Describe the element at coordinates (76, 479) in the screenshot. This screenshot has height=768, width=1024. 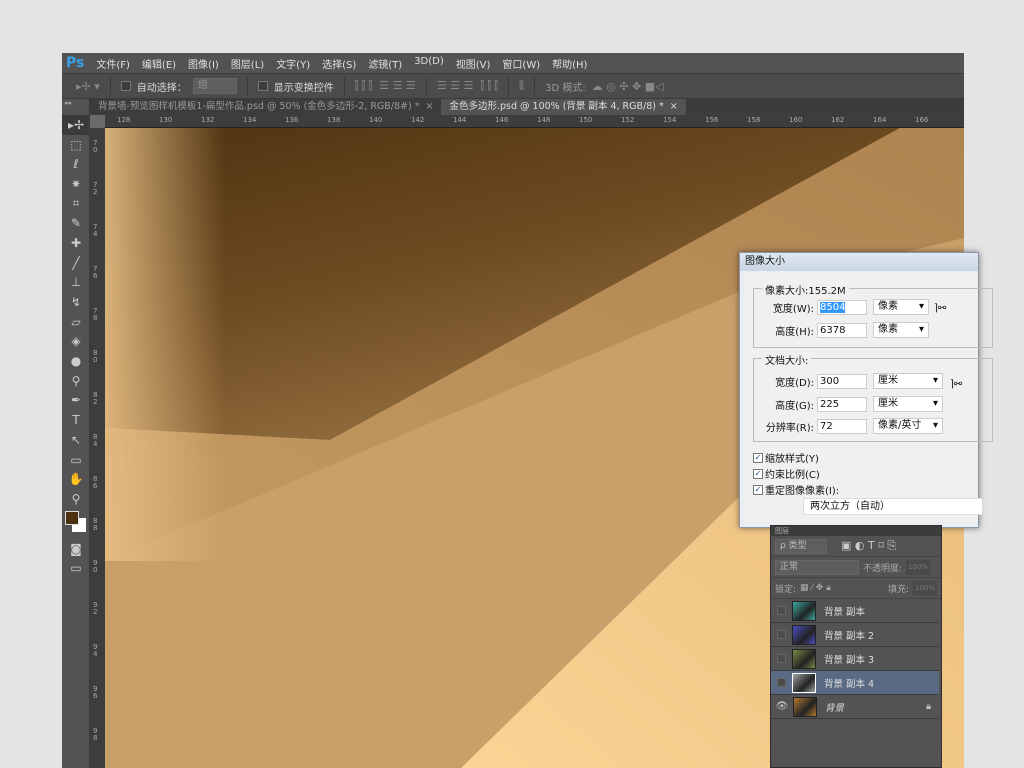
I see `hand-tool-icon: ✋` at that location.